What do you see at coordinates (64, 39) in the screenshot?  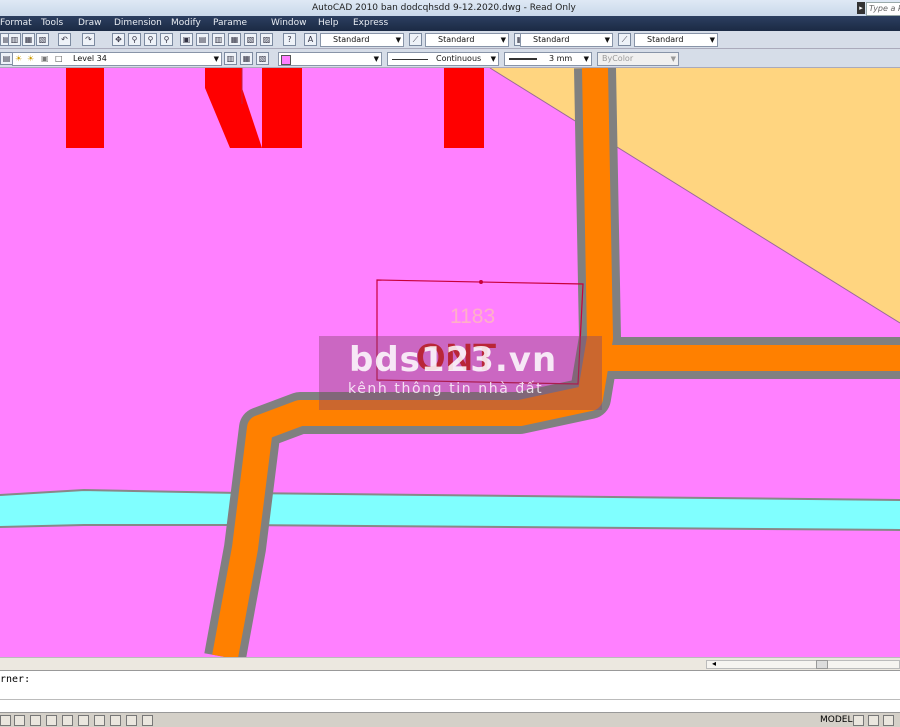 I see `undo-icon: ↶` at bounding box center [64, 39].